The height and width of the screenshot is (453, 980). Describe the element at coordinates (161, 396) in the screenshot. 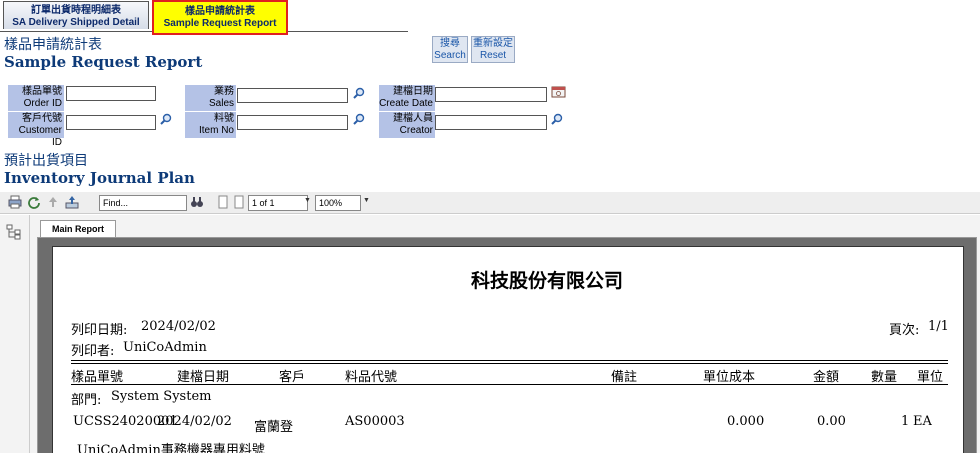

I see `dept-value: System System` at that location.